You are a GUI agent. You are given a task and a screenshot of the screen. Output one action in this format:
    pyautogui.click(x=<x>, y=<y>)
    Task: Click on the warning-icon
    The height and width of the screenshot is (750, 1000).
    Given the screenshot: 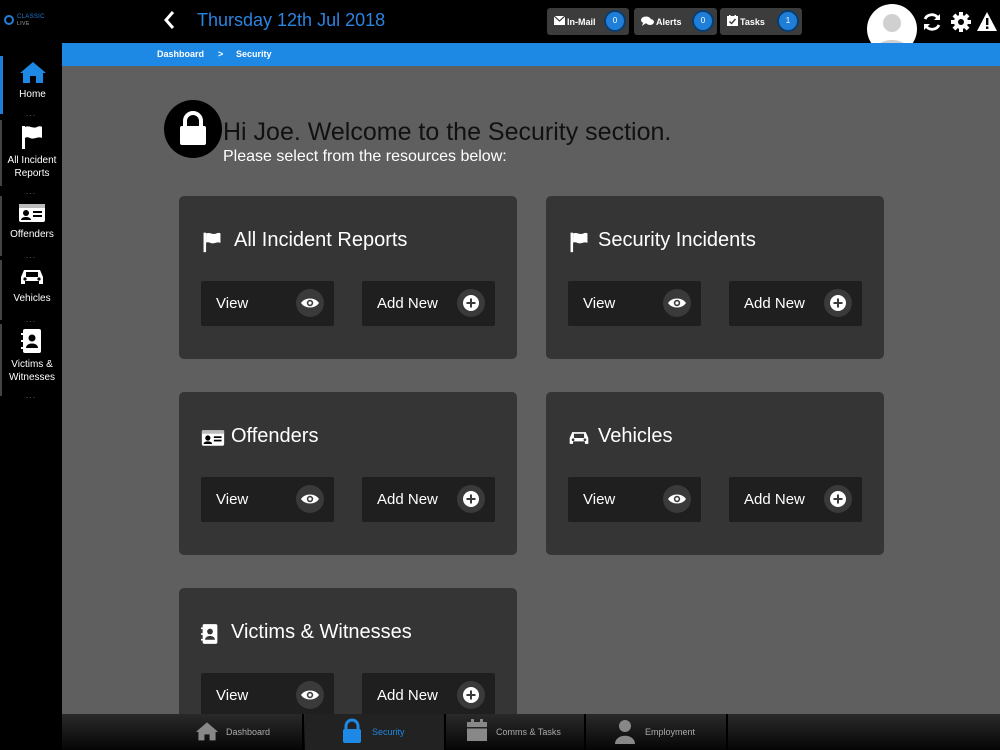 What is the action you would take?
    pyautogui.click(x=987, y=22)
    